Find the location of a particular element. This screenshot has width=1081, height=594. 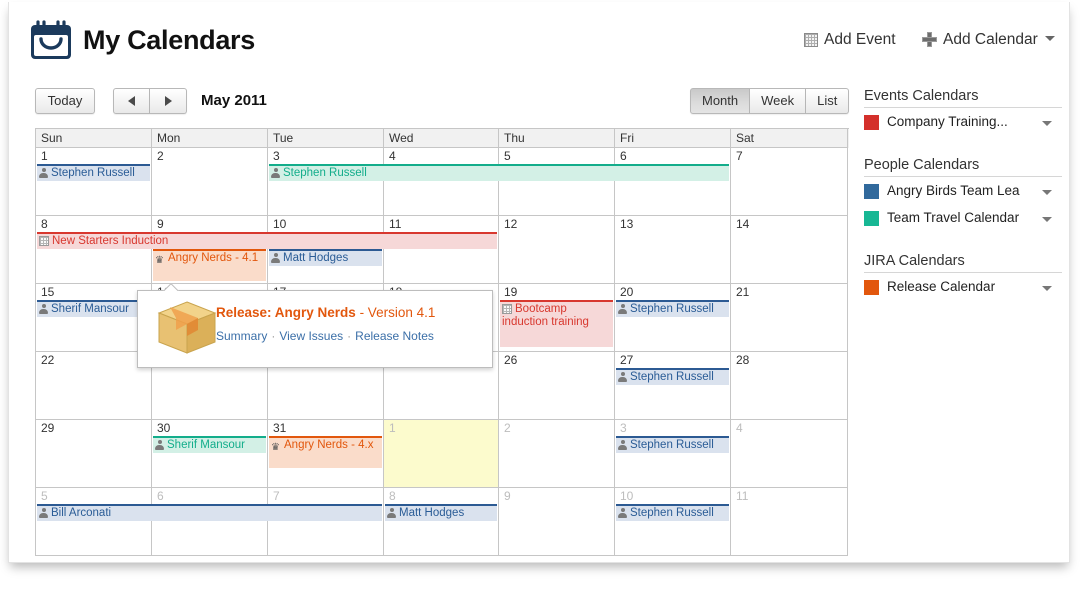

tooltip-link-view-issues: View Issues is located at coordinates (311, 336).